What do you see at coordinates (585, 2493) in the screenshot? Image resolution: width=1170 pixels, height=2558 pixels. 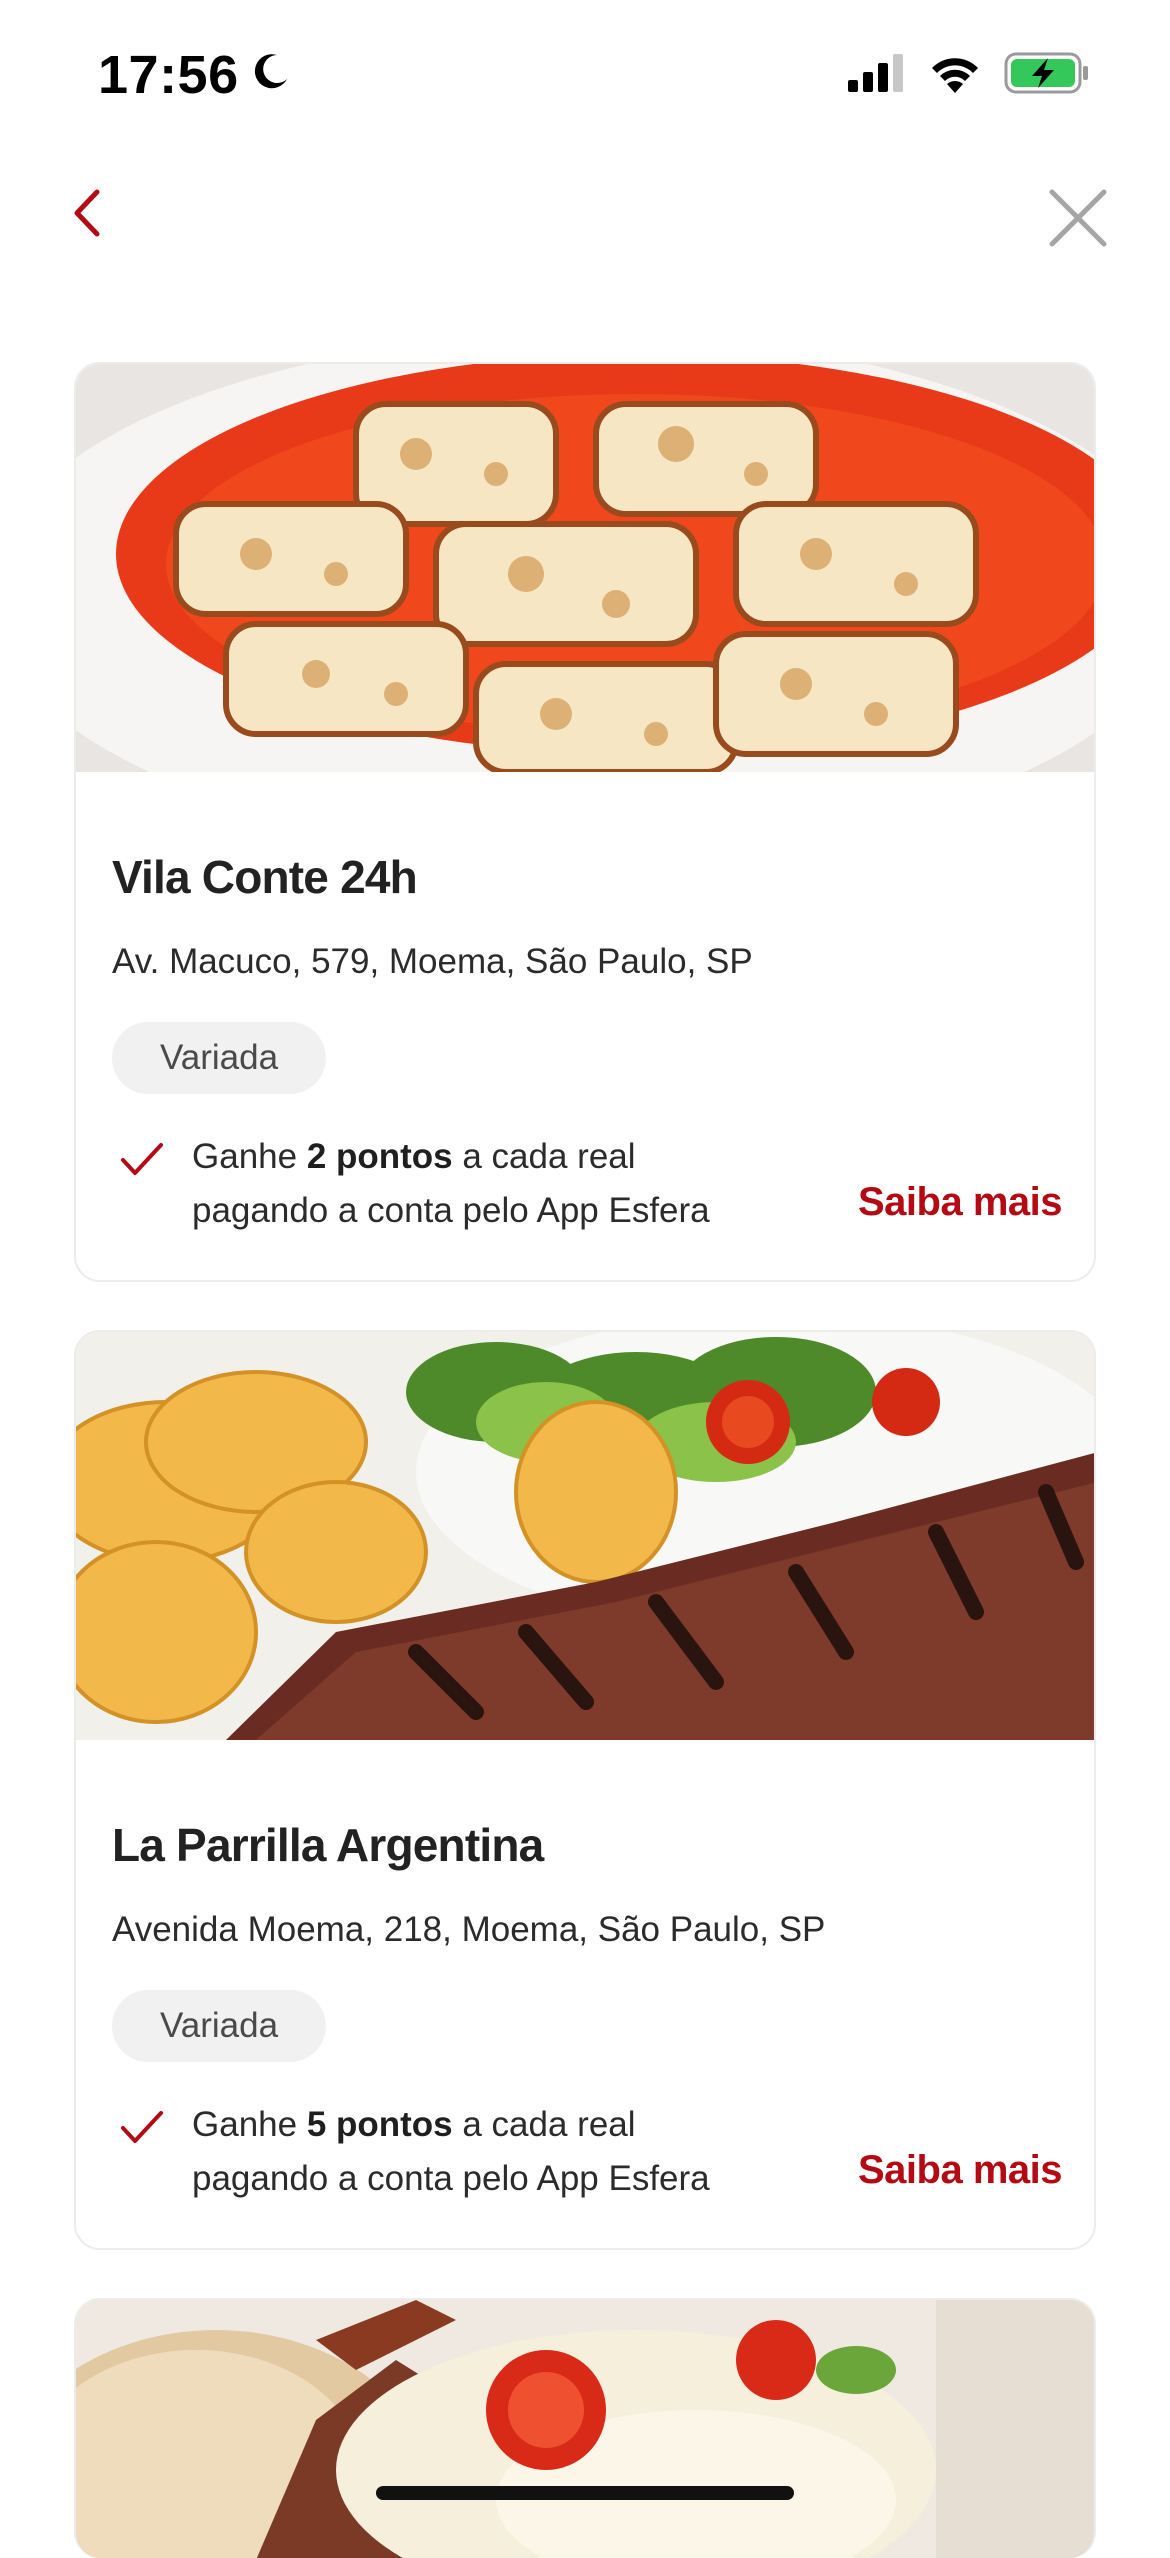 I see `home-indicator` at bounding box center [585, 2493].